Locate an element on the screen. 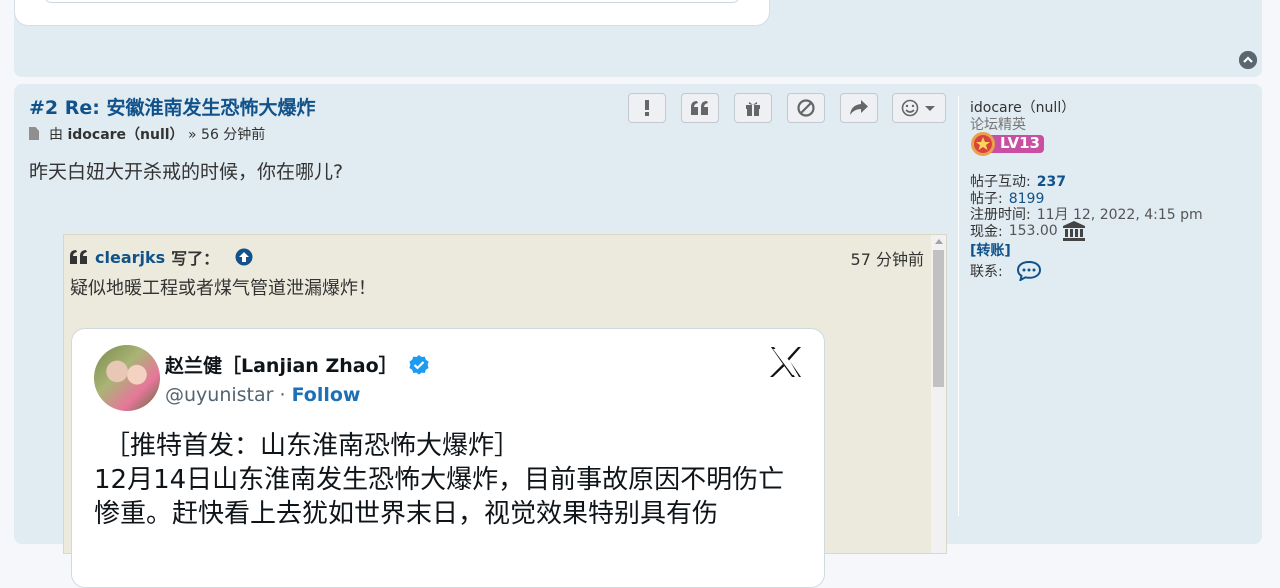  reaction-dropdown is located at coordinates (919, 108).